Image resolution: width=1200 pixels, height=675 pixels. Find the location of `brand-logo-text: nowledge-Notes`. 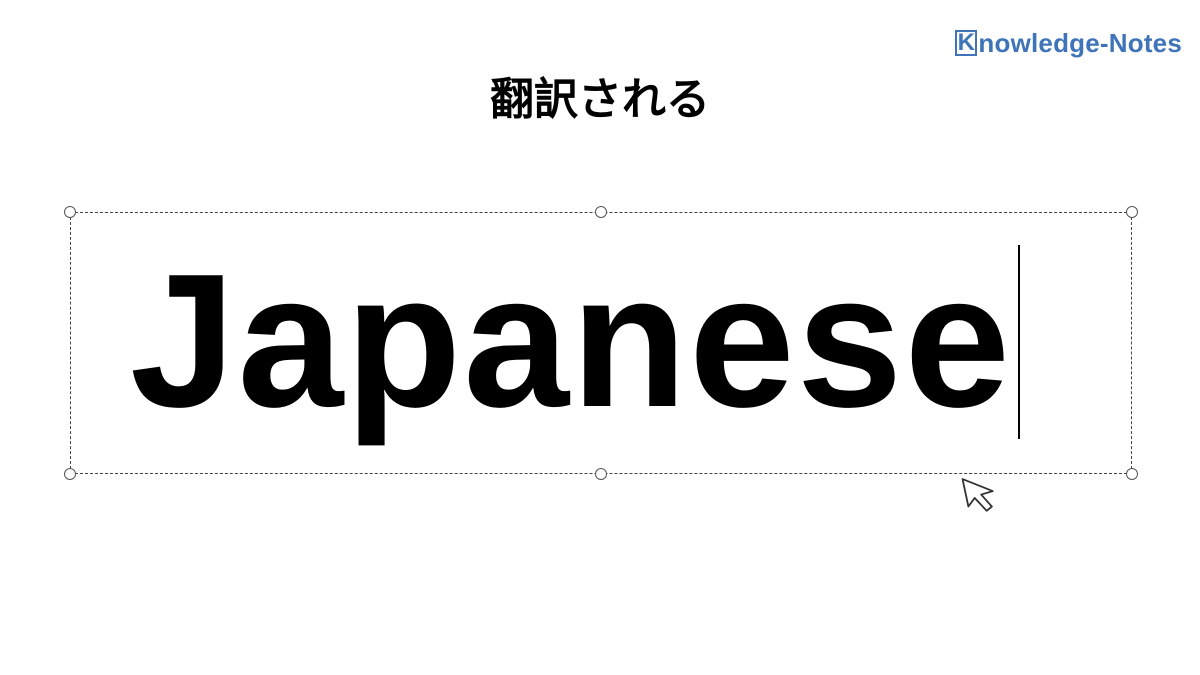

brand-logo-text: nowledge-Notes is located at coordinates (1080, 43).